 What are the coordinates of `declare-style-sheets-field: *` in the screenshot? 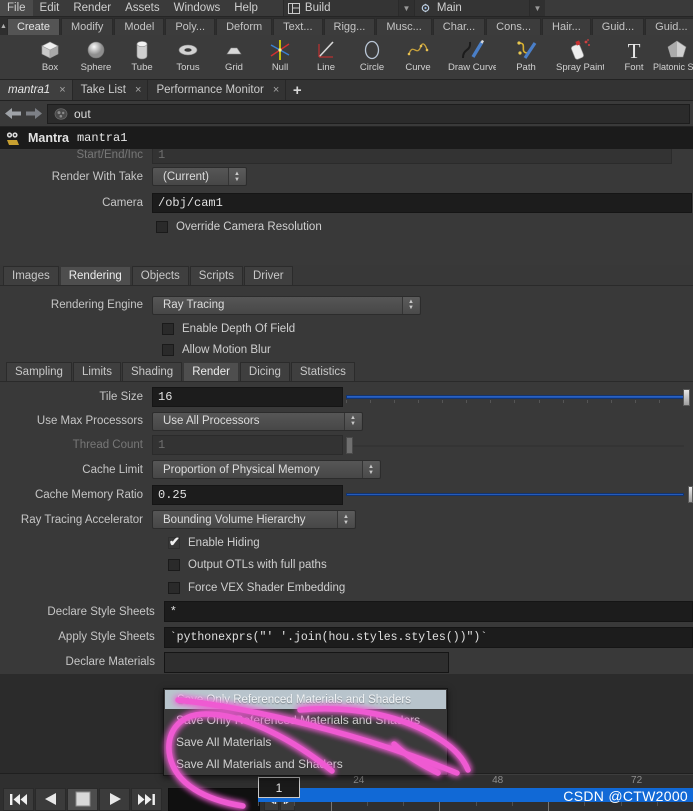 It's located at (428, 611).